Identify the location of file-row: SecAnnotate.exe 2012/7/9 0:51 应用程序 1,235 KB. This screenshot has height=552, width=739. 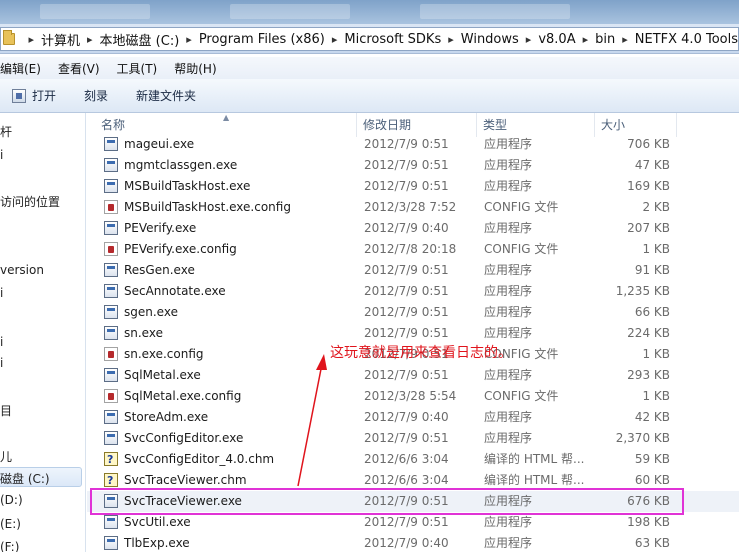
(413, 291).